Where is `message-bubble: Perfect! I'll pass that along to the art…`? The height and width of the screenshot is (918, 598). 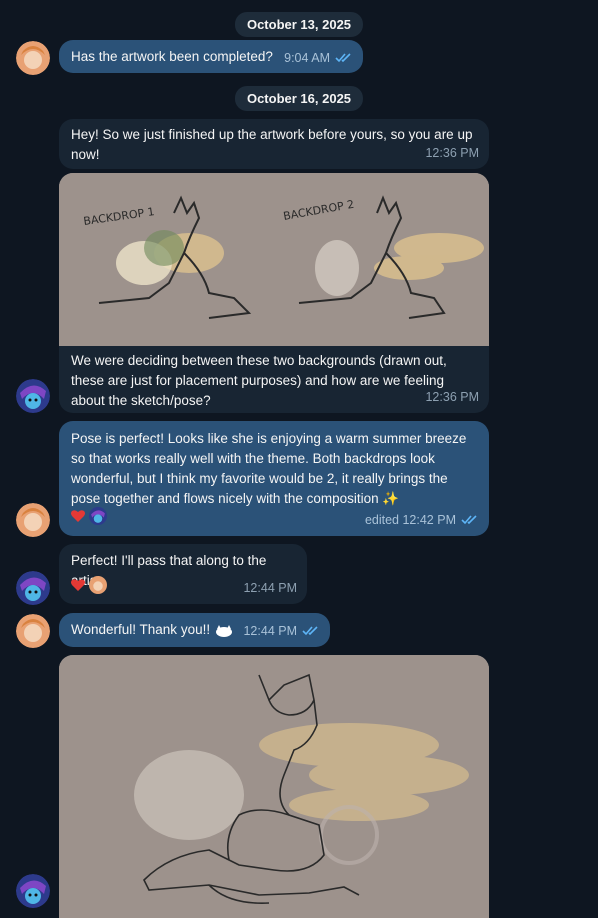
message-bubble: Perfect! I'll pass that along to the art… is located at coordinates (183, 574).